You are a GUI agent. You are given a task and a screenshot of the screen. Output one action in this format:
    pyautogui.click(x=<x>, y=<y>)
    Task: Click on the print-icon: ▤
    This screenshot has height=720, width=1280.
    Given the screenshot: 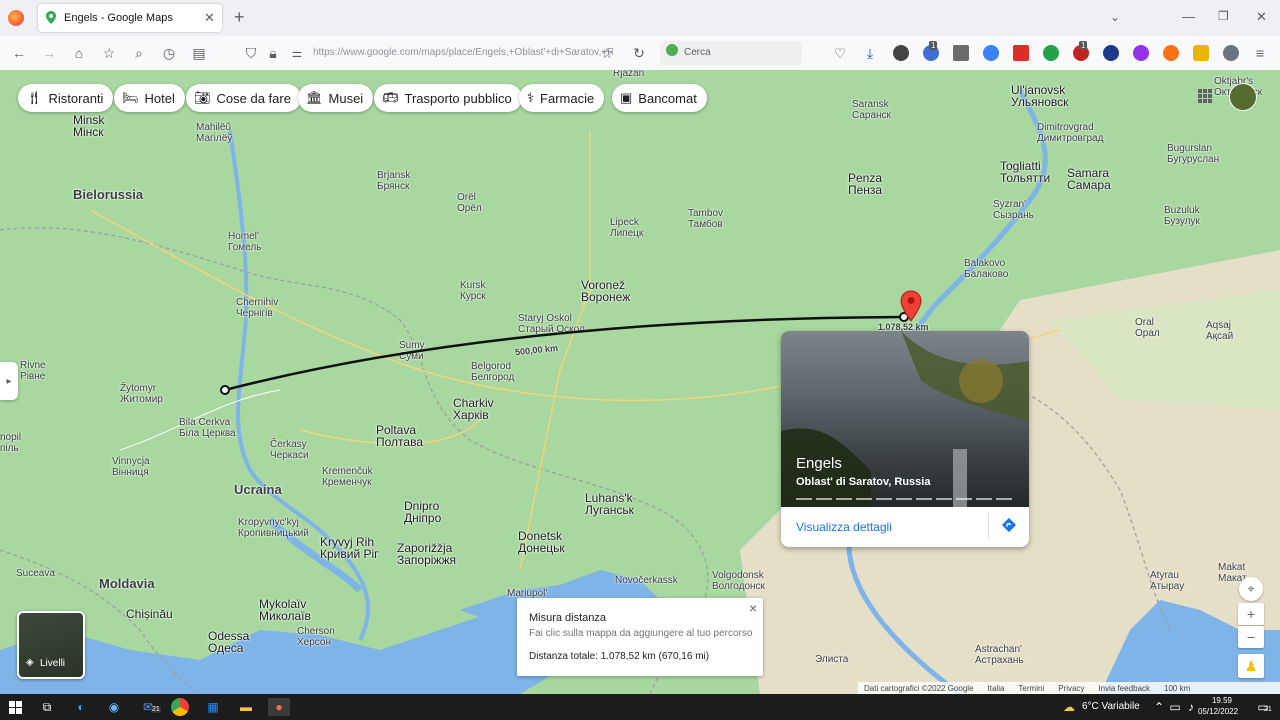 What is the action you would take?
    pyautogui.click(x=199, y=53)
    